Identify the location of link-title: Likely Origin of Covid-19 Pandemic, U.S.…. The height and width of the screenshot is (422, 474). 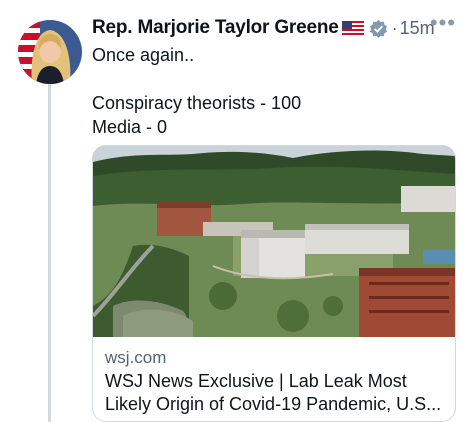
(273, 404).